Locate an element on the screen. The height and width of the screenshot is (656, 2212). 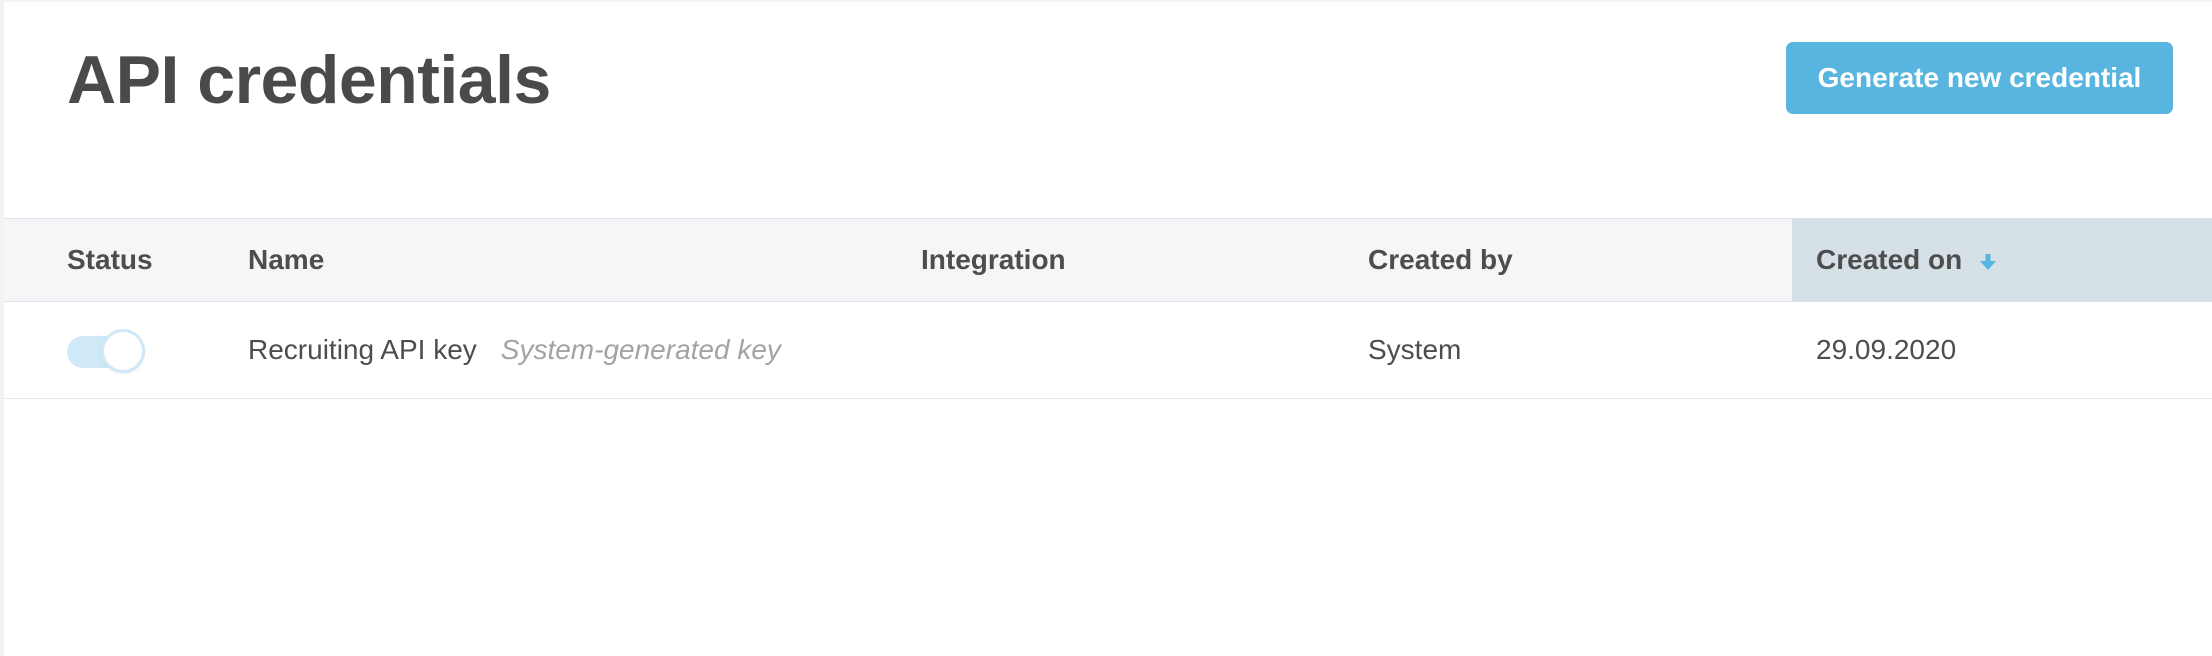
status-cell is located at coordinates (107, 350).